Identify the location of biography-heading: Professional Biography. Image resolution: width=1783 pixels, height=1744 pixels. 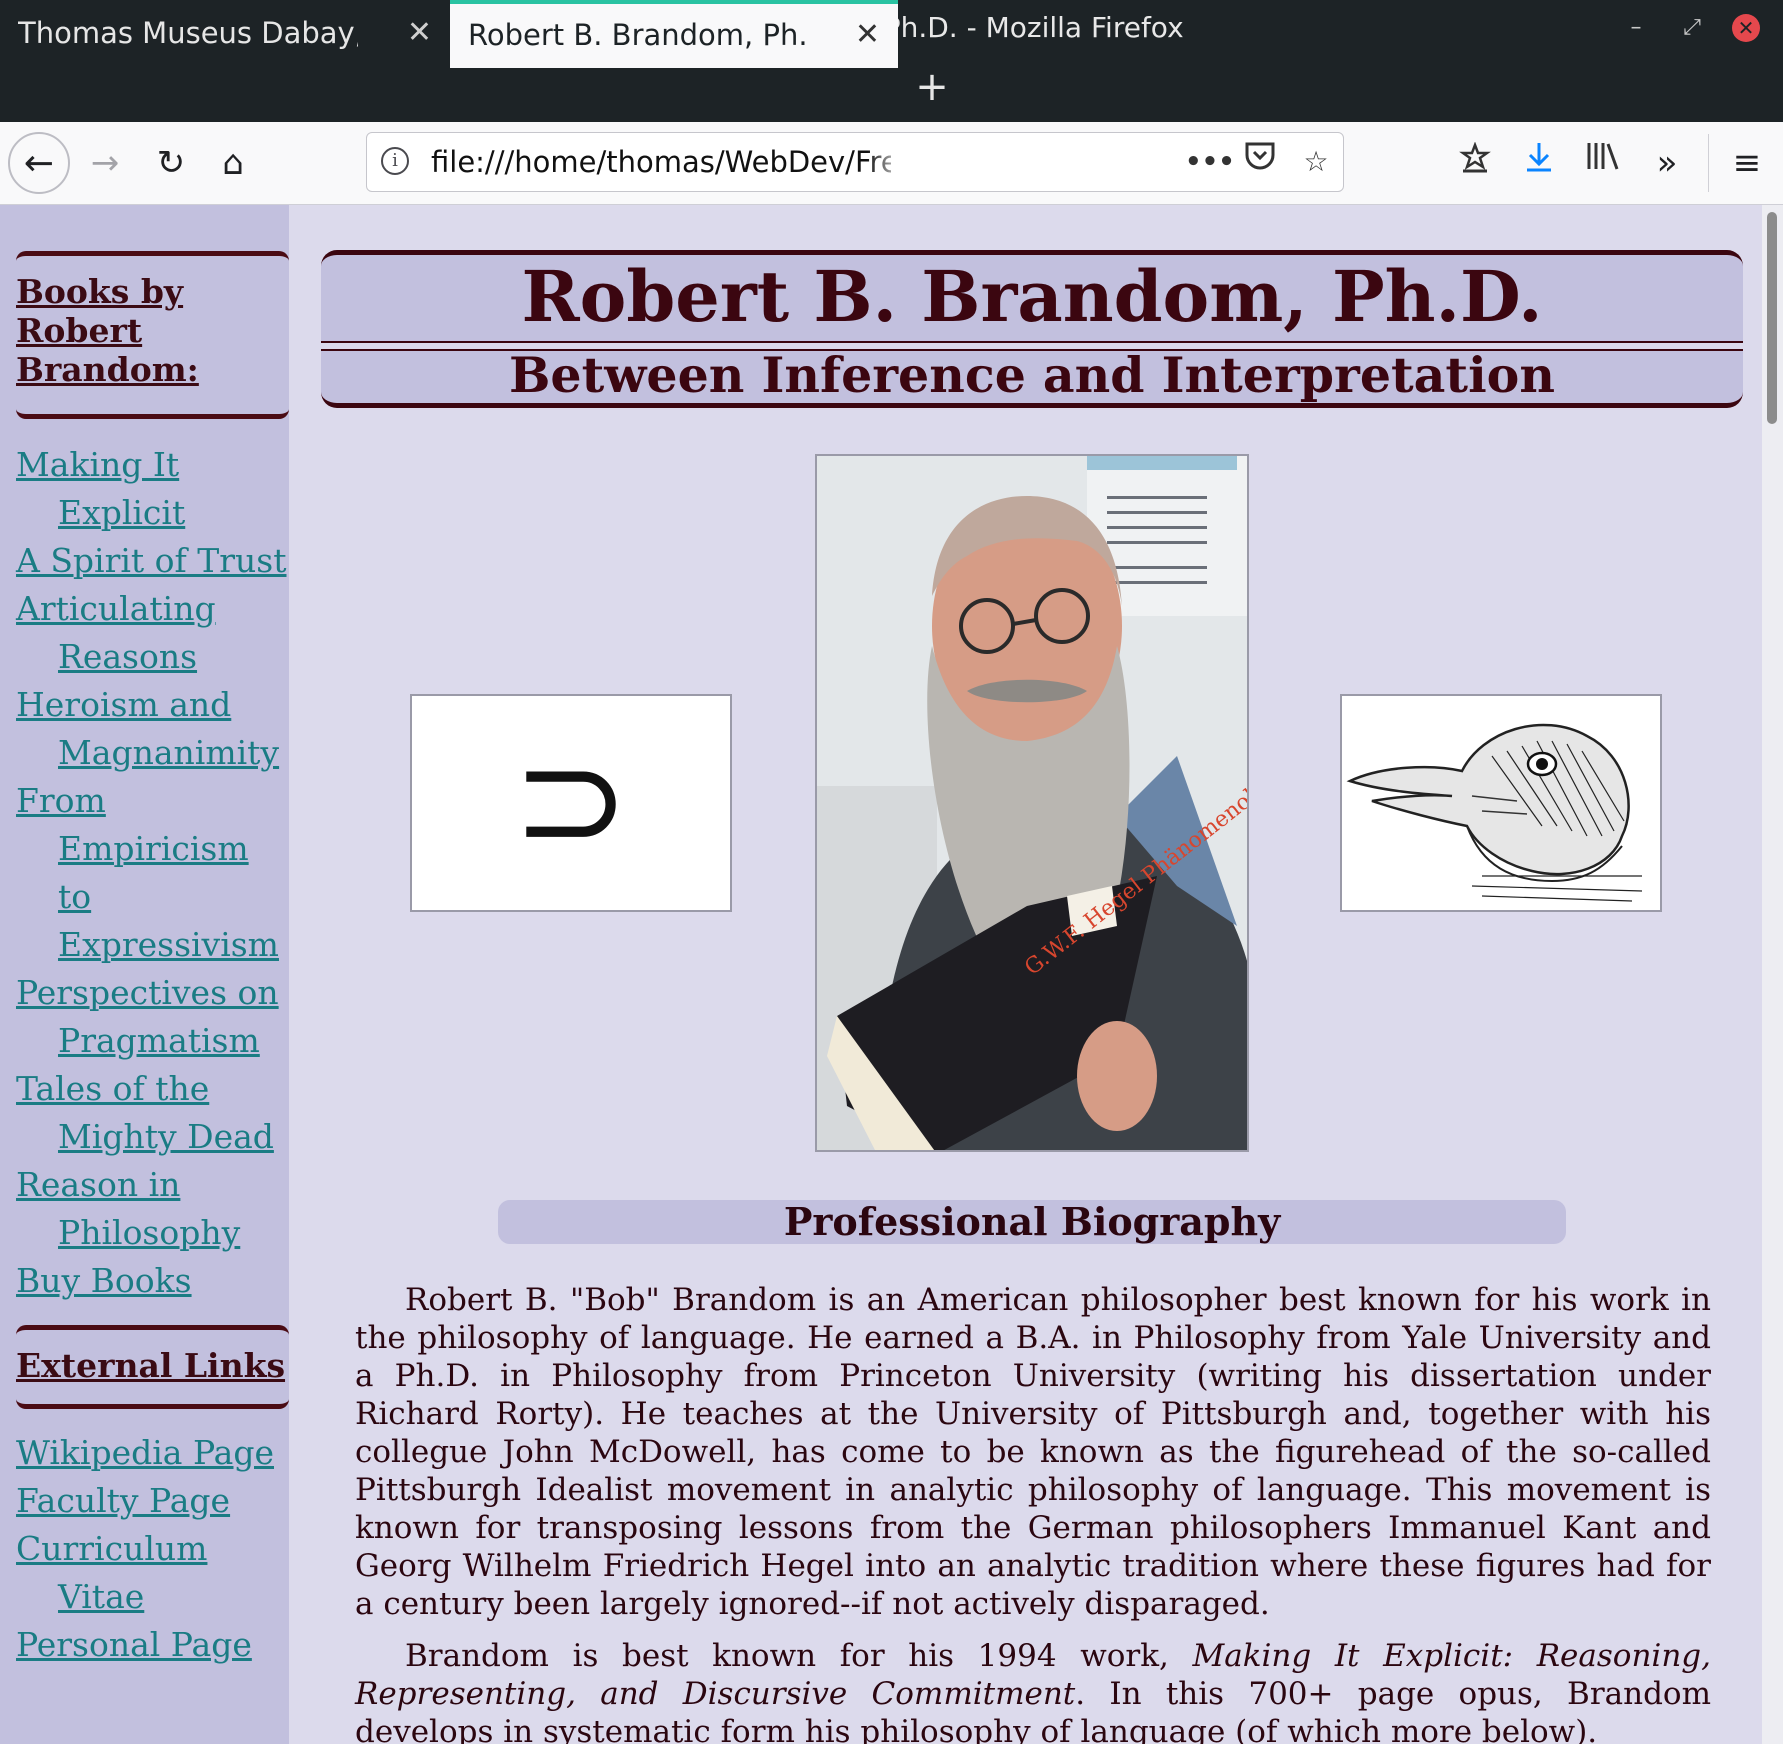
(1032, 1222).